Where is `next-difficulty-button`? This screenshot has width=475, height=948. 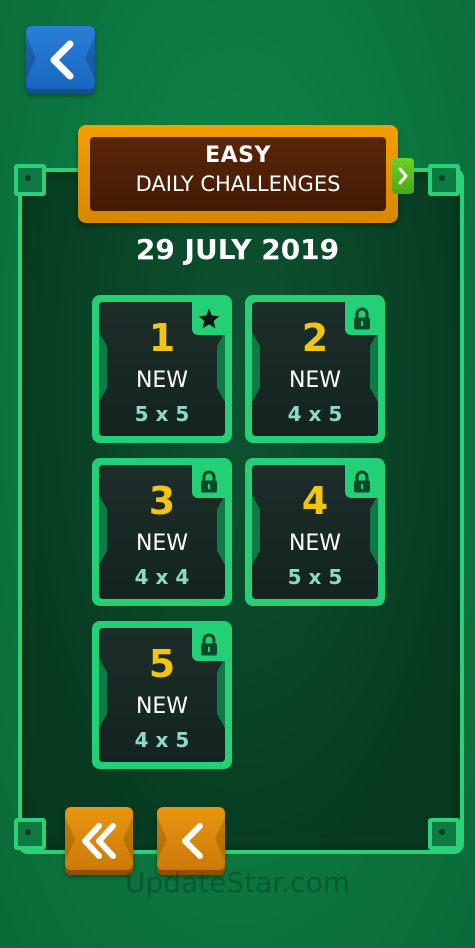
next-difficulty-button is located at coordinates (403, 176).